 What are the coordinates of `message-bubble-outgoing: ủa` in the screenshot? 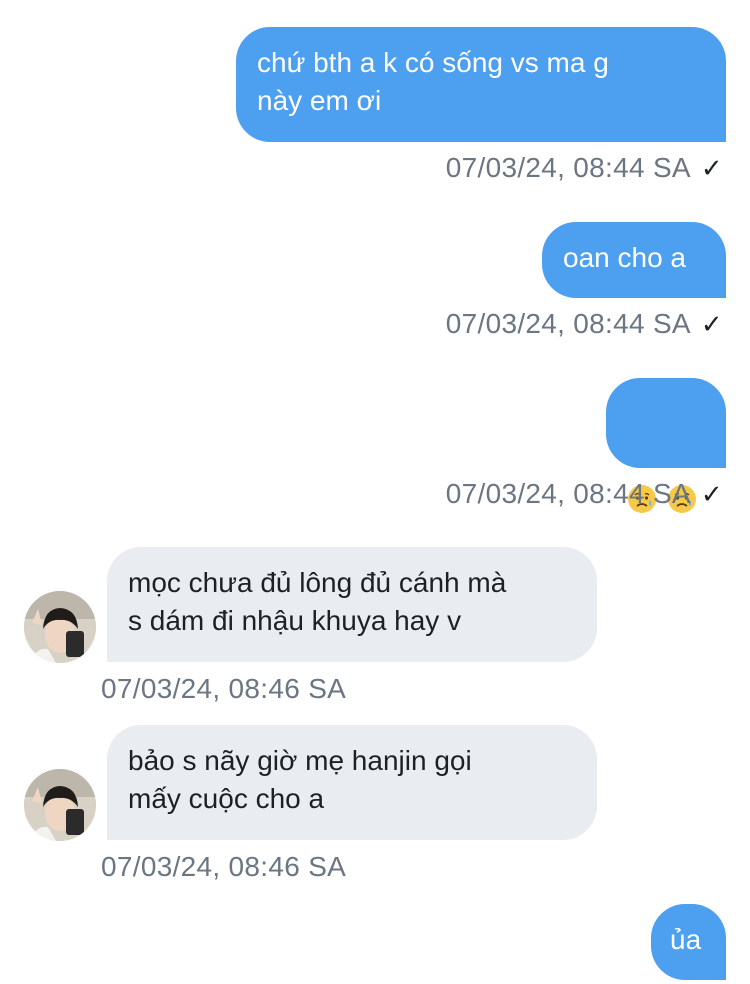 It's located at (688, 942).